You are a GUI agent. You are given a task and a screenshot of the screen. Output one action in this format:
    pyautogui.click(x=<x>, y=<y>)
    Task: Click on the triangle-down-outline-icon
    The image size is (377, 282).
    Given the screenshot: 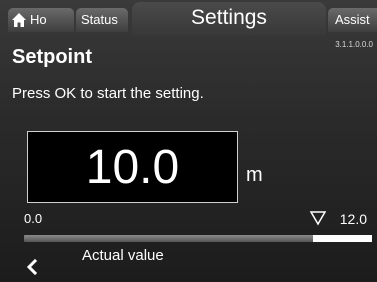 What is the action you would take?
    pyautogui.click(x=318, y=218)
    